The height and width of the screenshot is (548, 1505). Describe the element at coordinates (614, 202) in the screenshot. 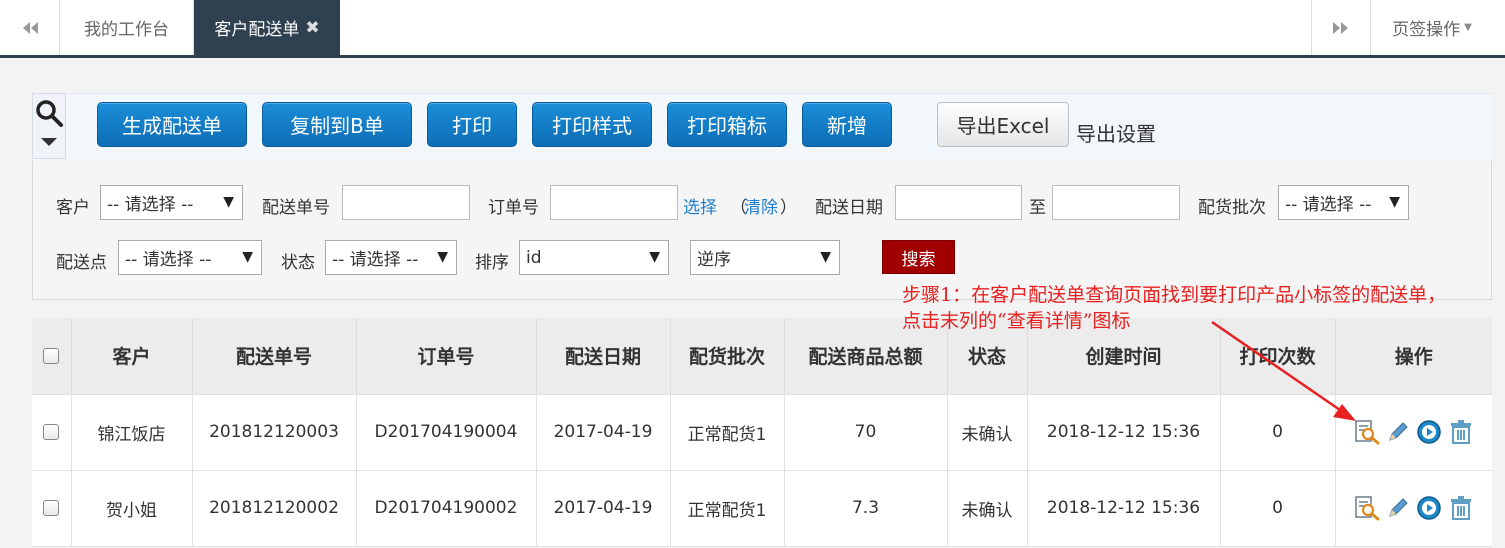

I see `order-no-input` at that location.